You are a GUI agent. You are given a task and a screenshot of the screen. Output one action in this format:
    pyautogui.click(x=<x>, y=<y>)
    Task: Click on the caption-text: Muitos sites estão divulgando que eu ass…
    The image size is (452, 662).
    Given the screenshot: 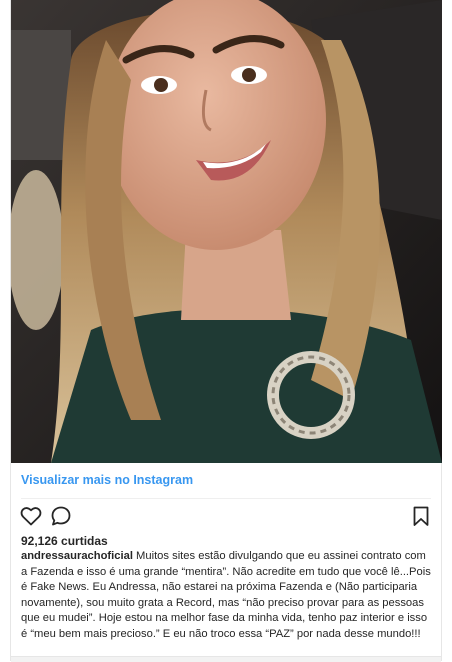 What is the action you would take?
    pyautogui.click(x=226, y=595)
    